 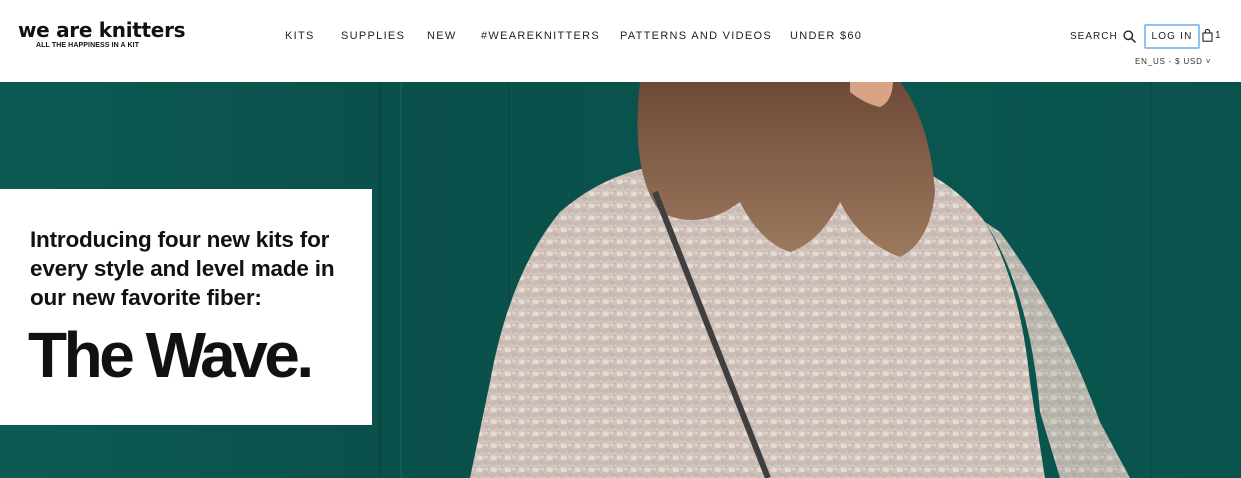 I want to click on nav-item-new: NEW, so click(x=442, y=36).